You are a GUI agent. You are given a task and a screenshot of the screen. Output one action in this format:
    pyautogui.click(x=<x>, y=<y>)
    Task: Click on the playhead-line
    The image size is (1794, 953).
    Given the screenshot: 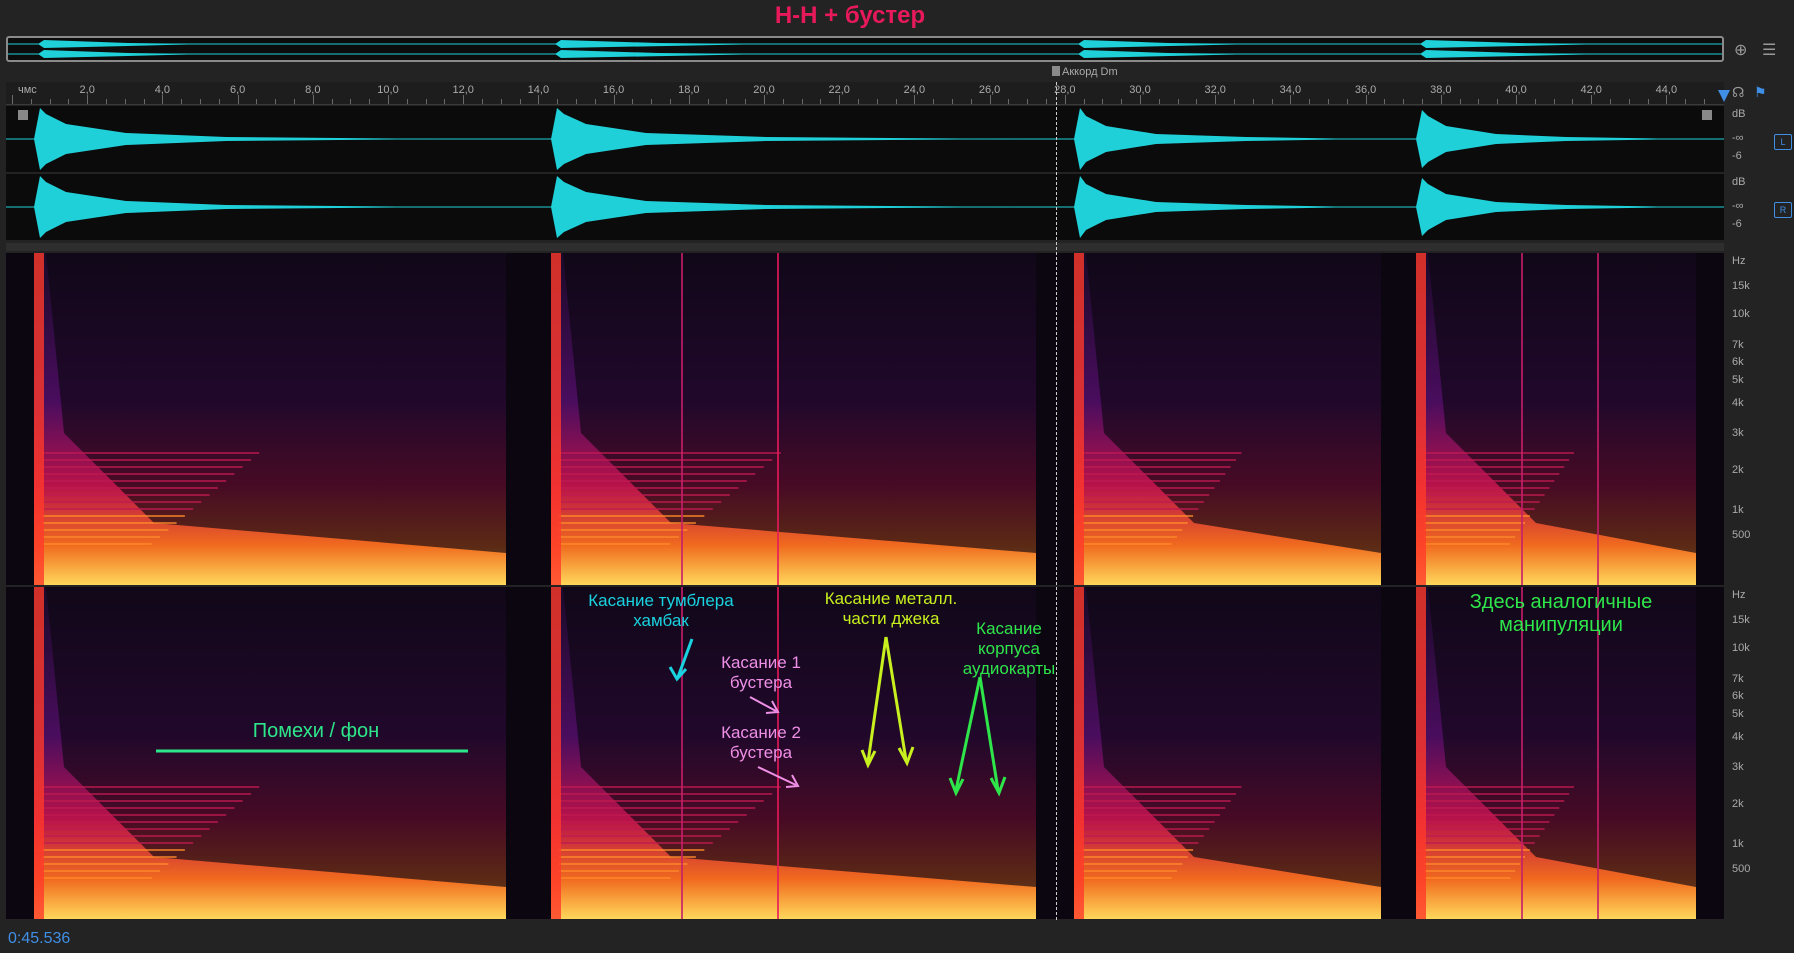 What is the action you would take?
    pyautogui.click(x=1056, y=501)
    